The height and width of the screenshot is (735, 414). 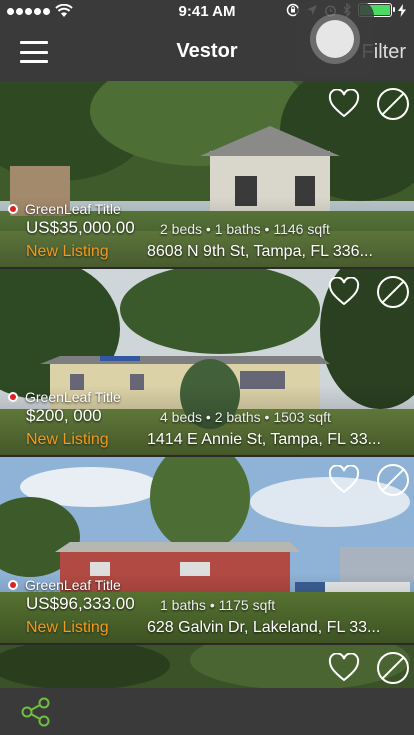 What do you see at coordinates (64, 415) in the screenshot?
I see `listing-price: $200, 000` at bounding box center [64, 415].